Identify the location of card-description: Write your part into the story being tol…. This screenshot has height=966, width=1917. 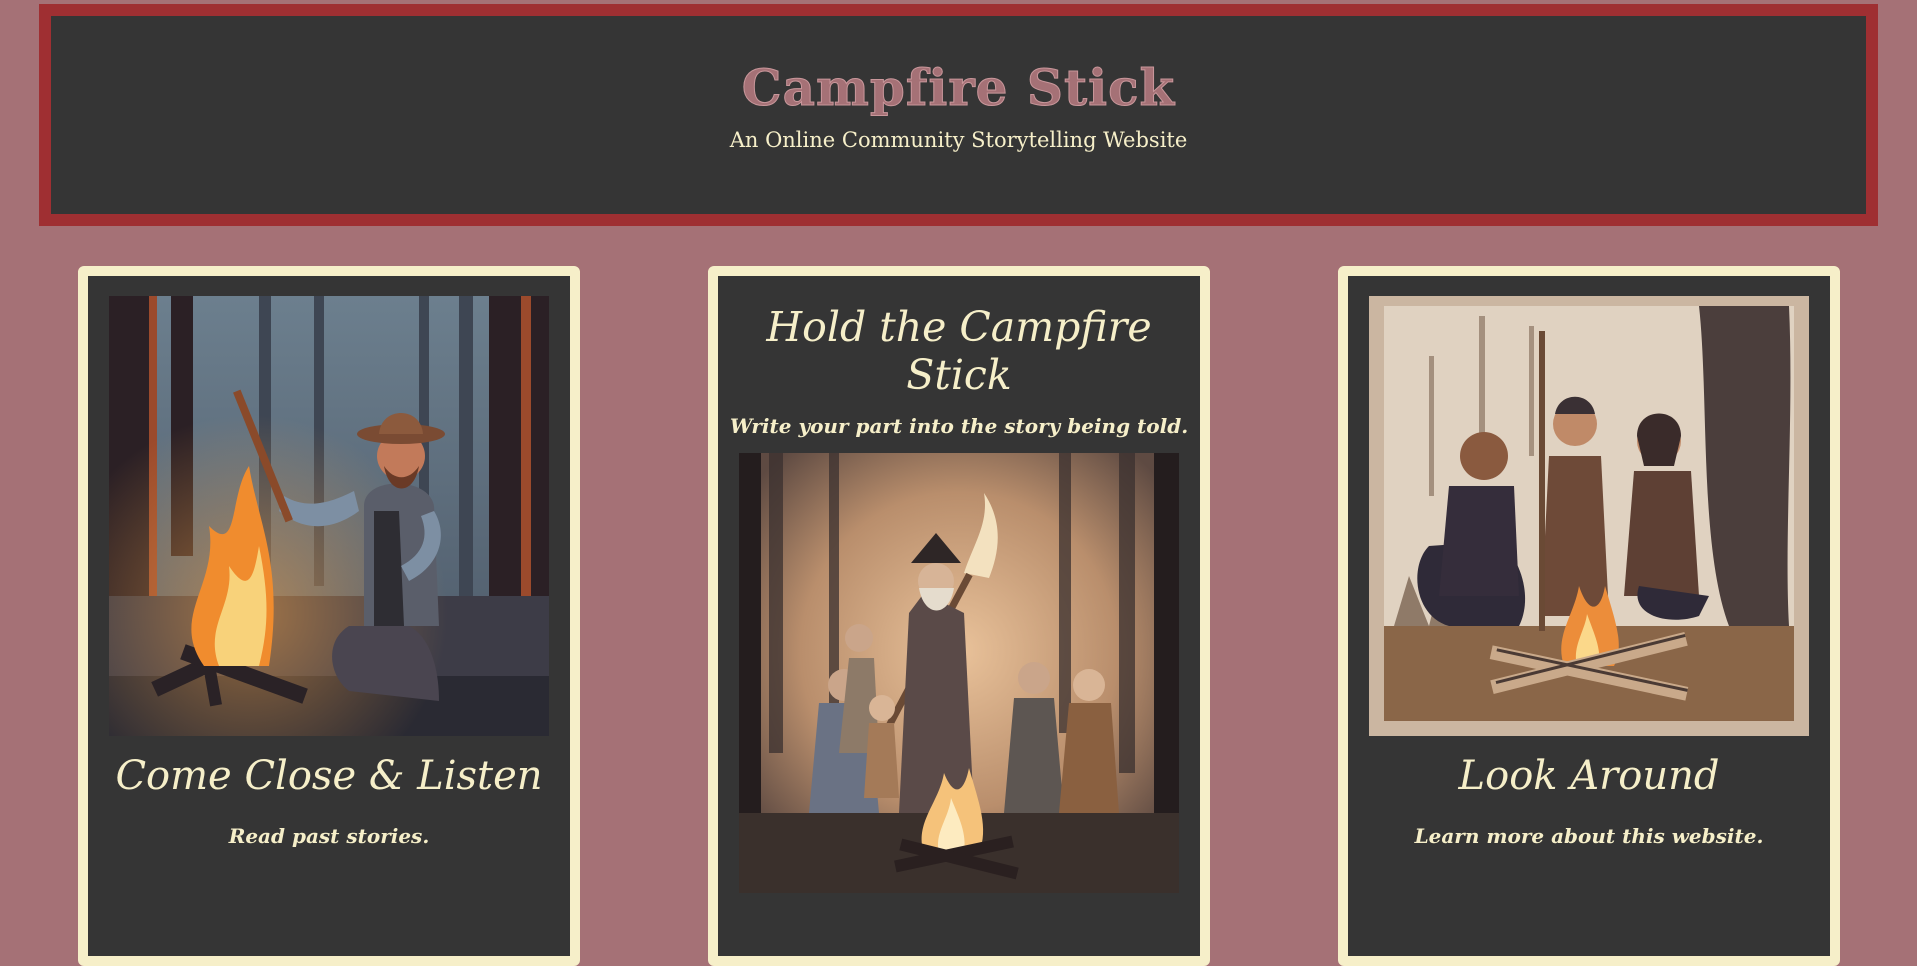
(959, 426).